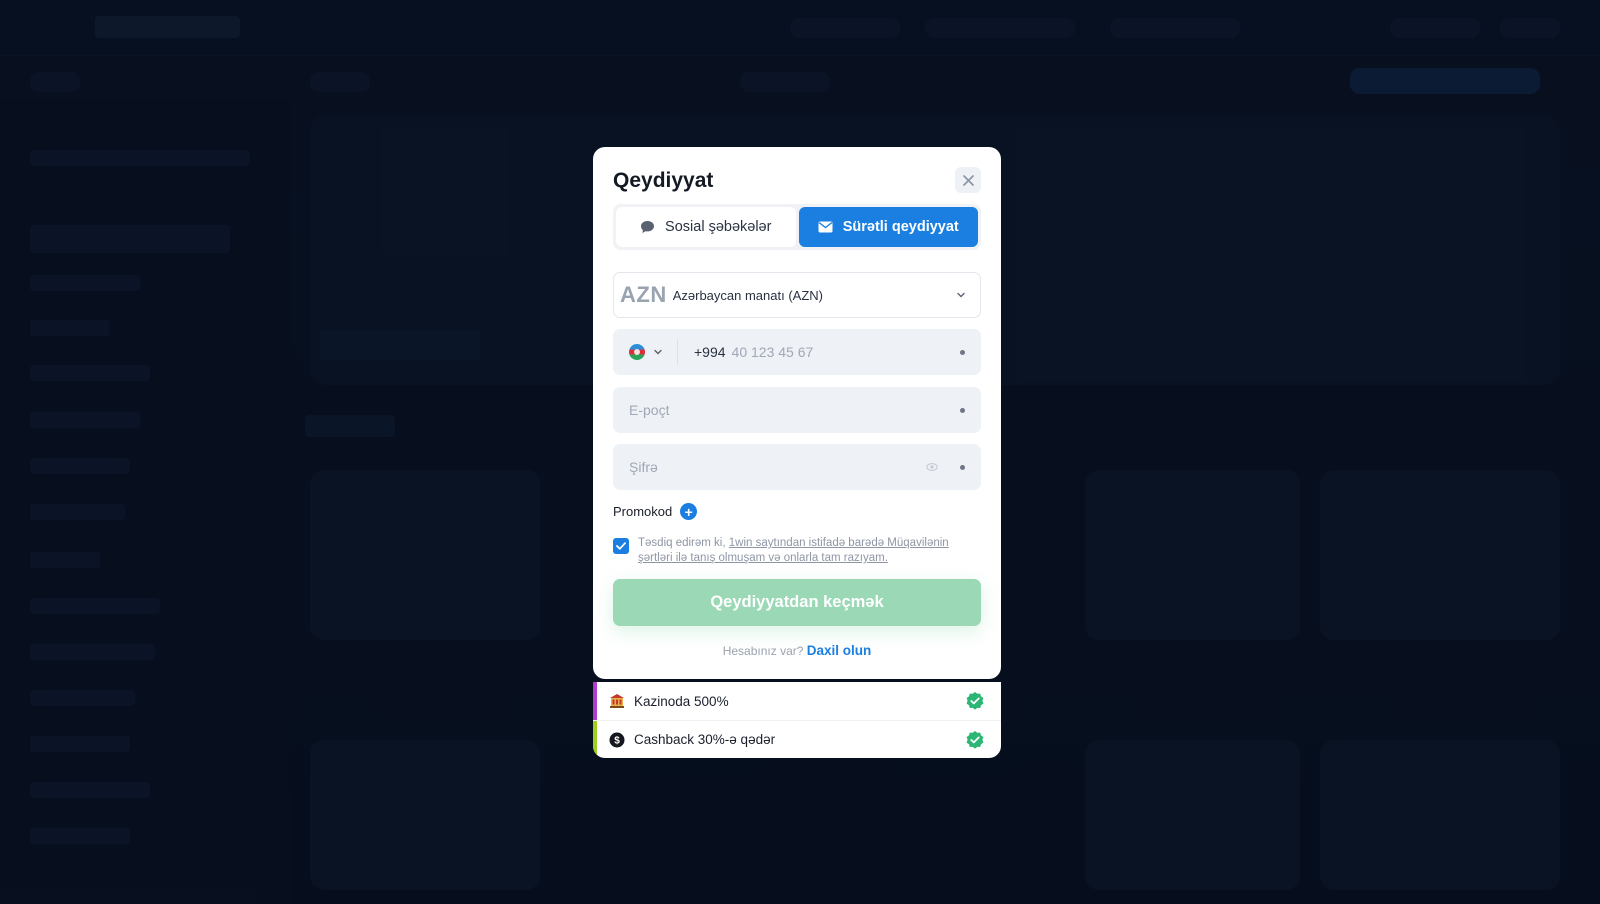 This screenshot has height=904, width=1600. I want to click on casino-icon, so click(617, 701).